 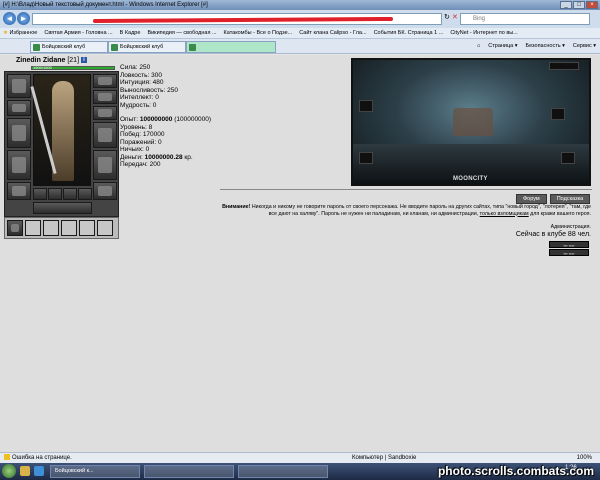 What do you see at coordinates (63, 131) in the screenshot?
I see `warrior-figure` at bounding box center [63, 131].